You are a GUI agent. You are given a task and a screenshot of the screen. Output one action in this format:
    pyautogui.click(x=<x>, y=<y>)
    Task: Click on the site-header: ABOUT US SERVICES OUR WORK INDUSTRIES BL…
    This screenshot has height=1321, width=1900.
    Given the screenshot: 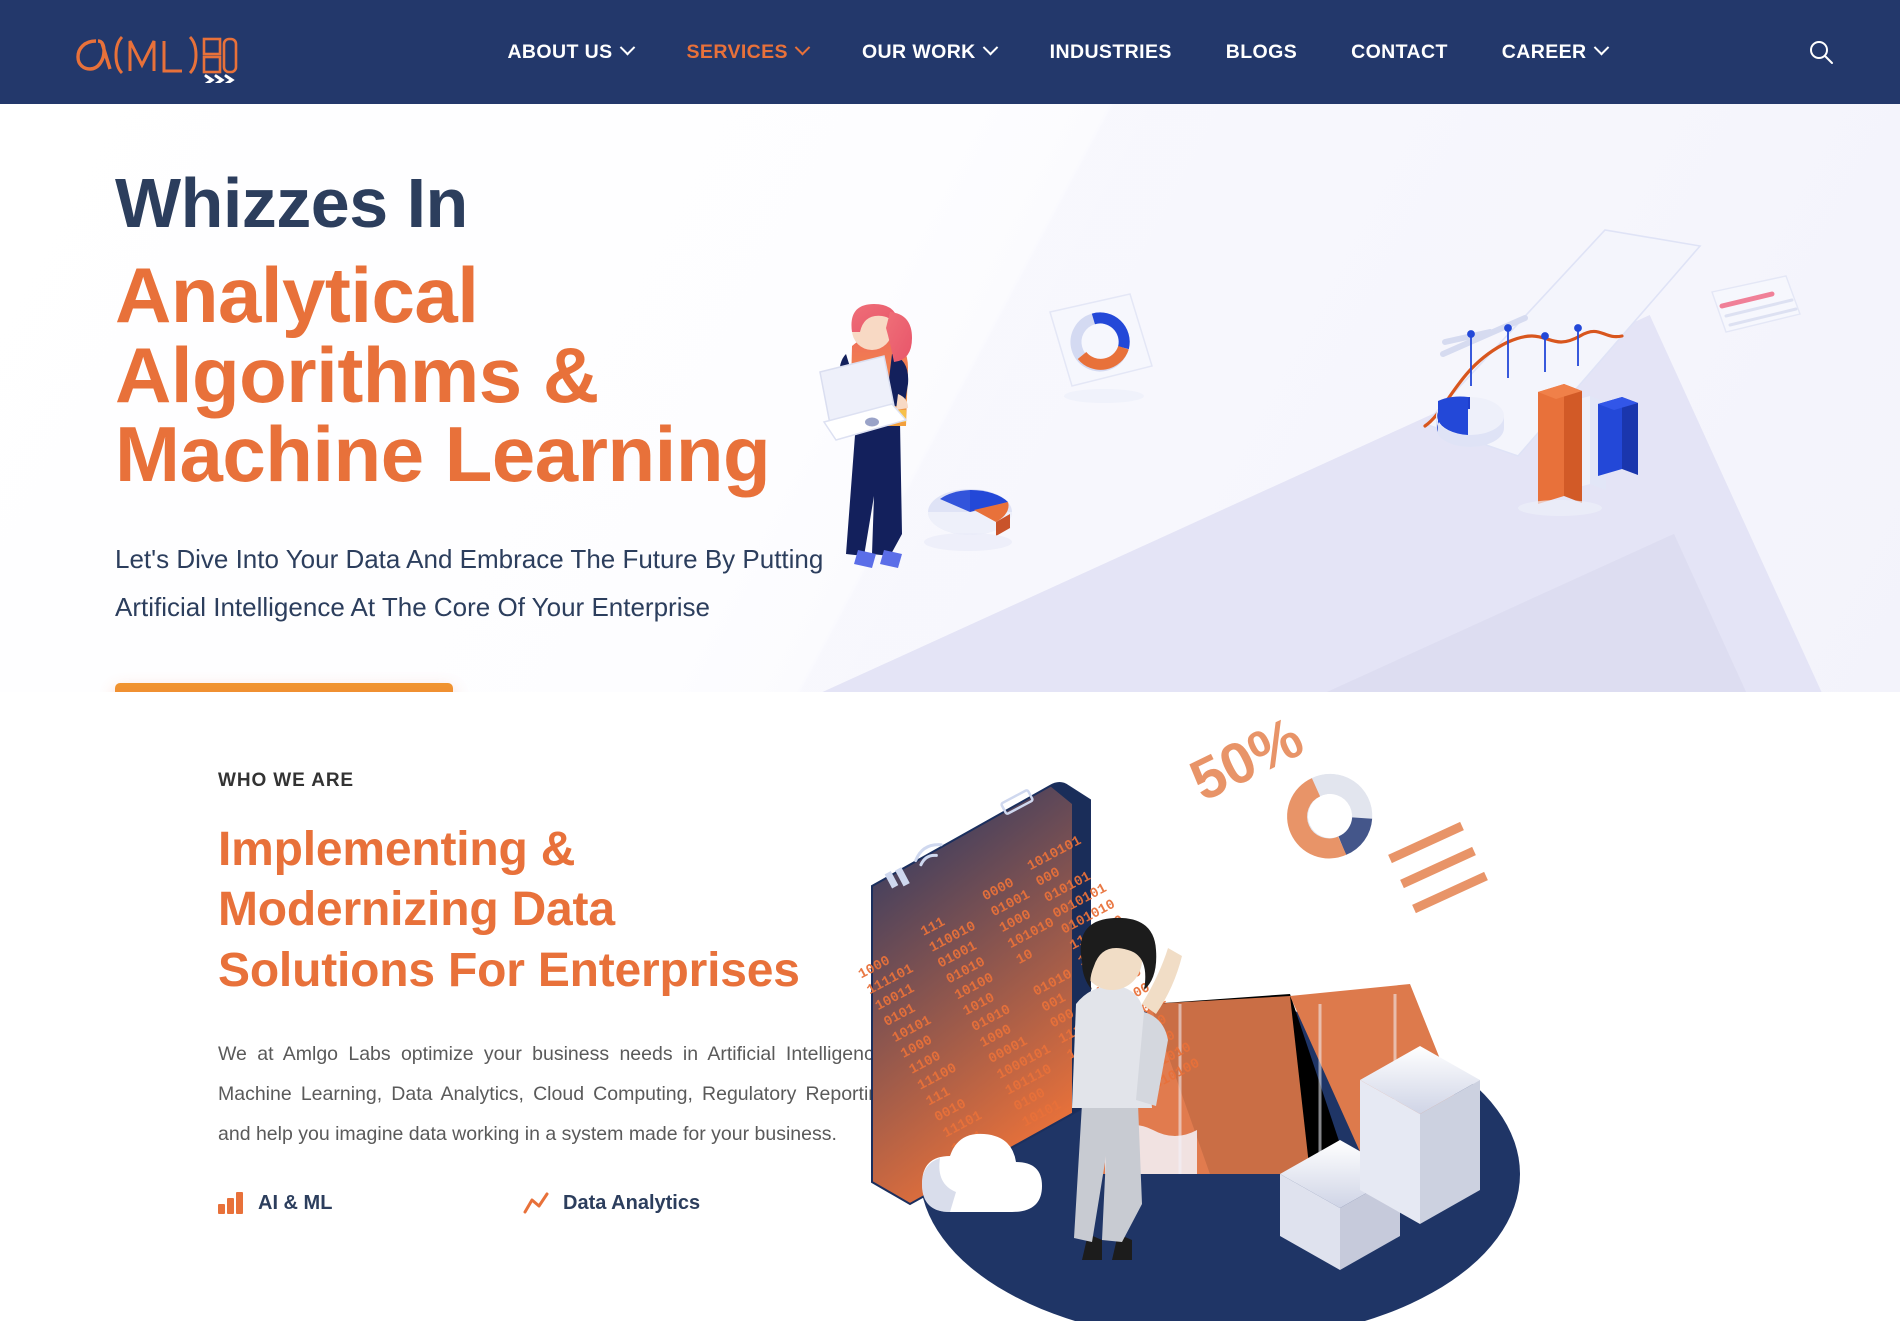 What is the action you would take?
    pyautogui.click(x=950, y=52)
    